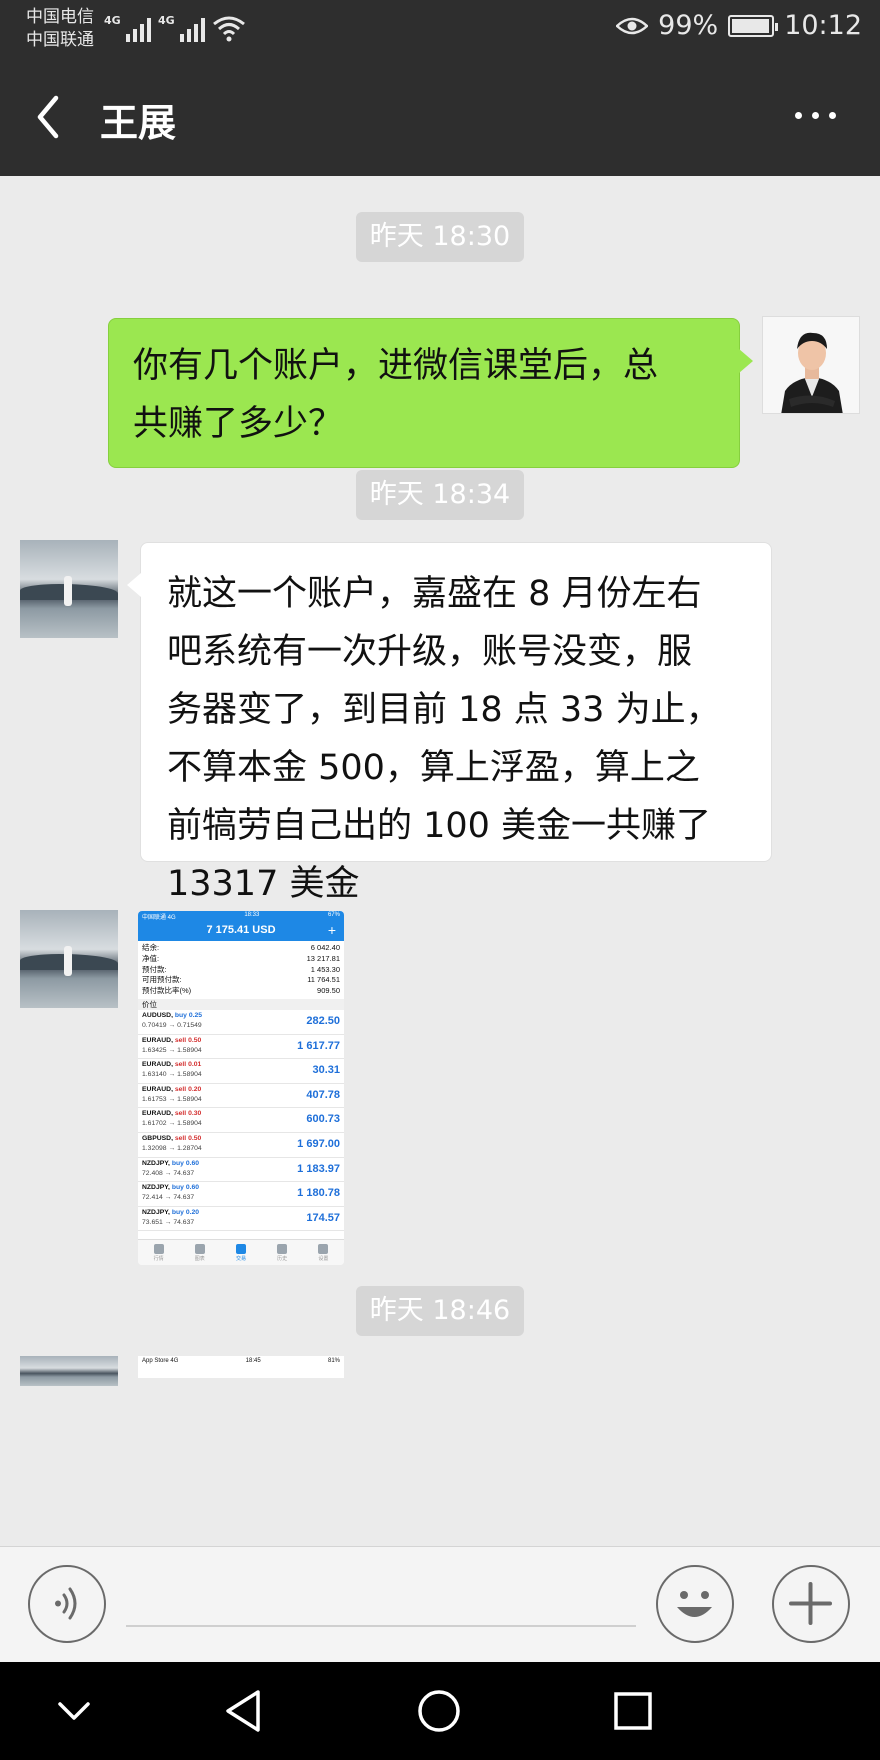  Describe the element at coordinates (157, 1015) in the screenshot. I see `position-symbol: AUDUSD,` at that location.